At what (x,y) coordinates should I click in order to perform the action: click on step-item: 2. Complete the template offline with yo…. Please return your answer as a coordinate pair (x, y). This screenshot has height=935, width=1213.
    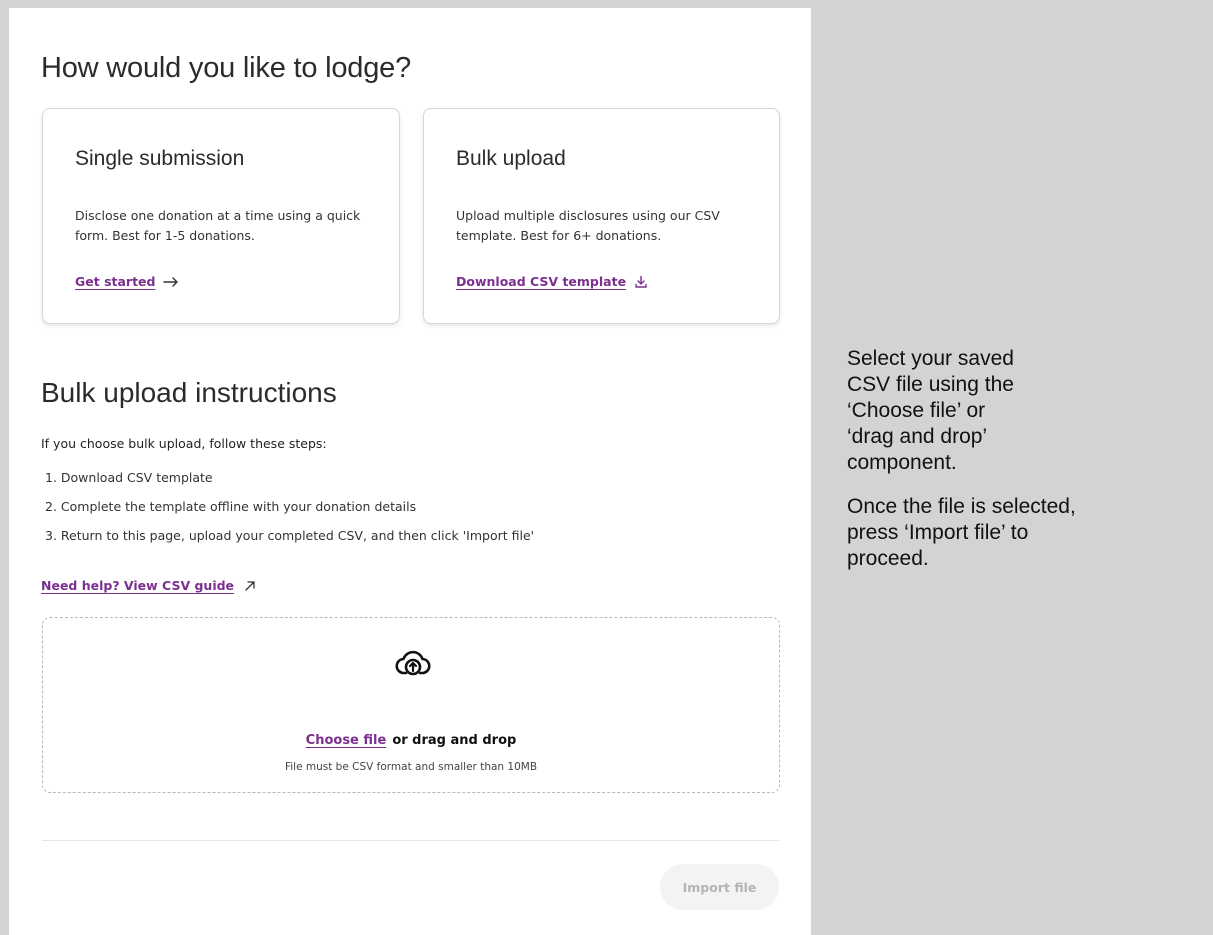
    Looking at the image, I should click on (231, 506).